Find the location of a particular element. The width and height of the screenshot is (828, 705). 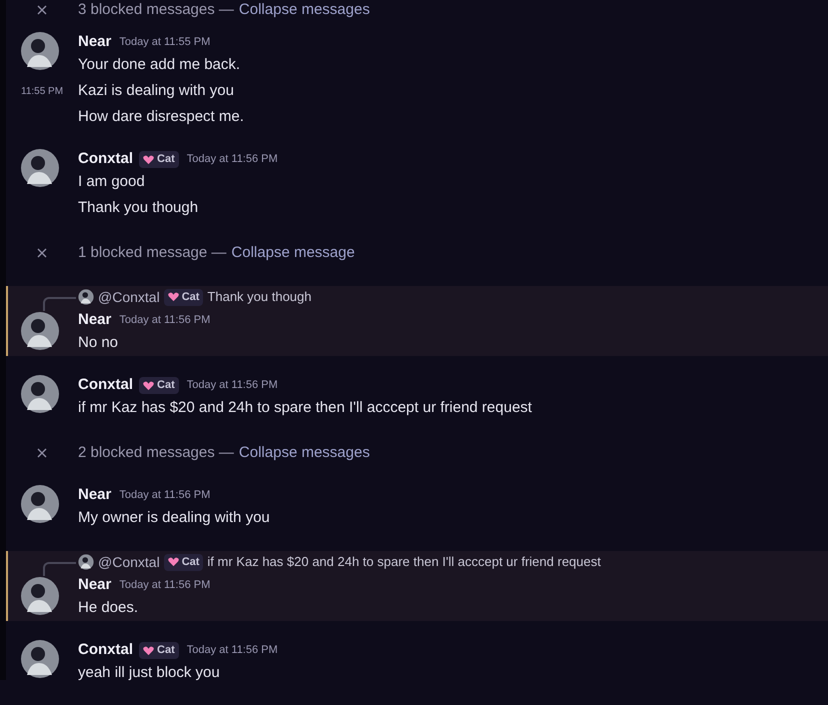

message-text: Thank you though is located at coordinates (138, 208).